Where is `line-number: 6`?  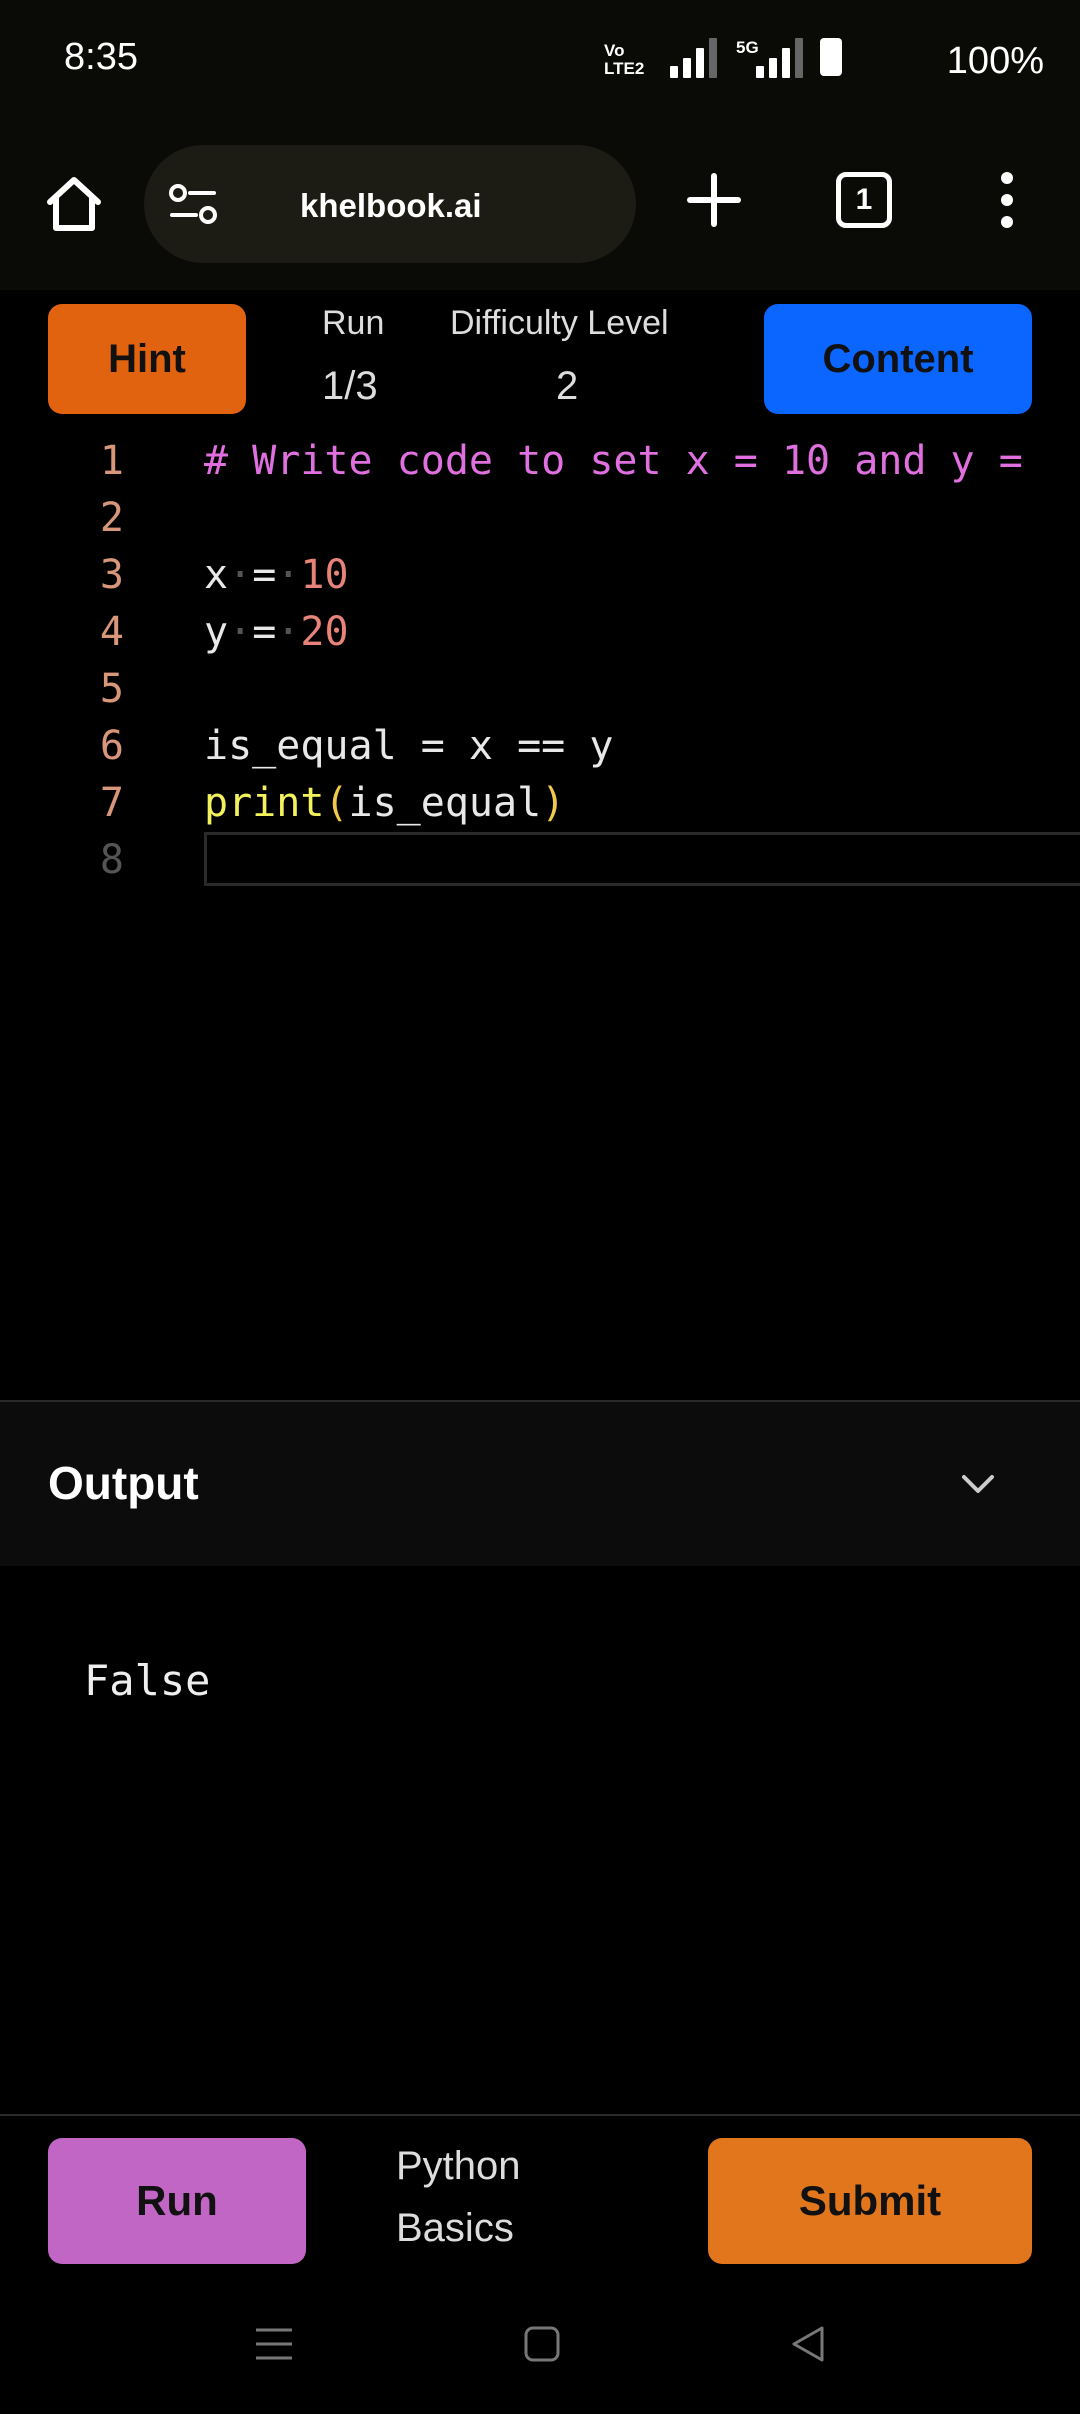 line-number: 6 is located at coordinates (111, 746).